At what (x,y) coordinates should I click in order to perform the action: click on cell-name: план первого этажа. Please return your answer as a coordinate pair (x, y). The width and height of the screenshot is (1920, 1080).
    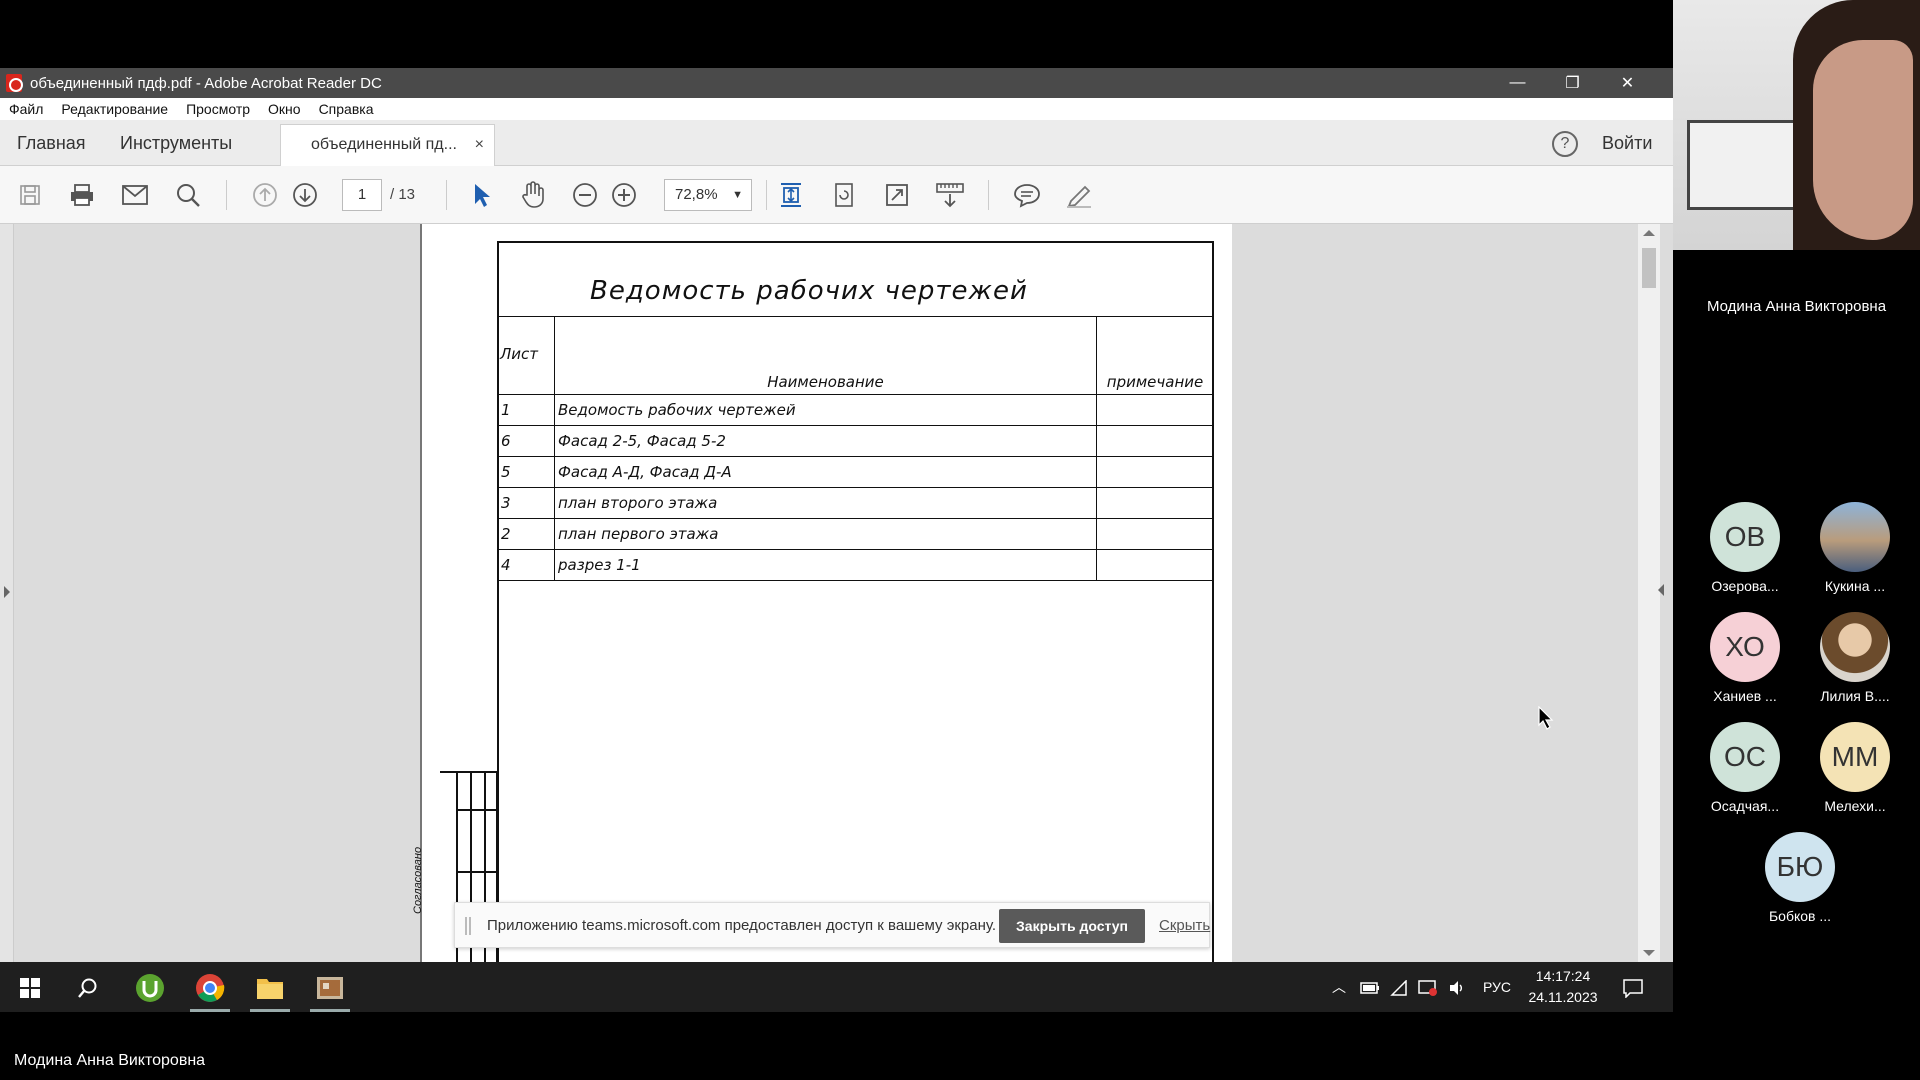
    Looking at the image, I should click on (825, 534).